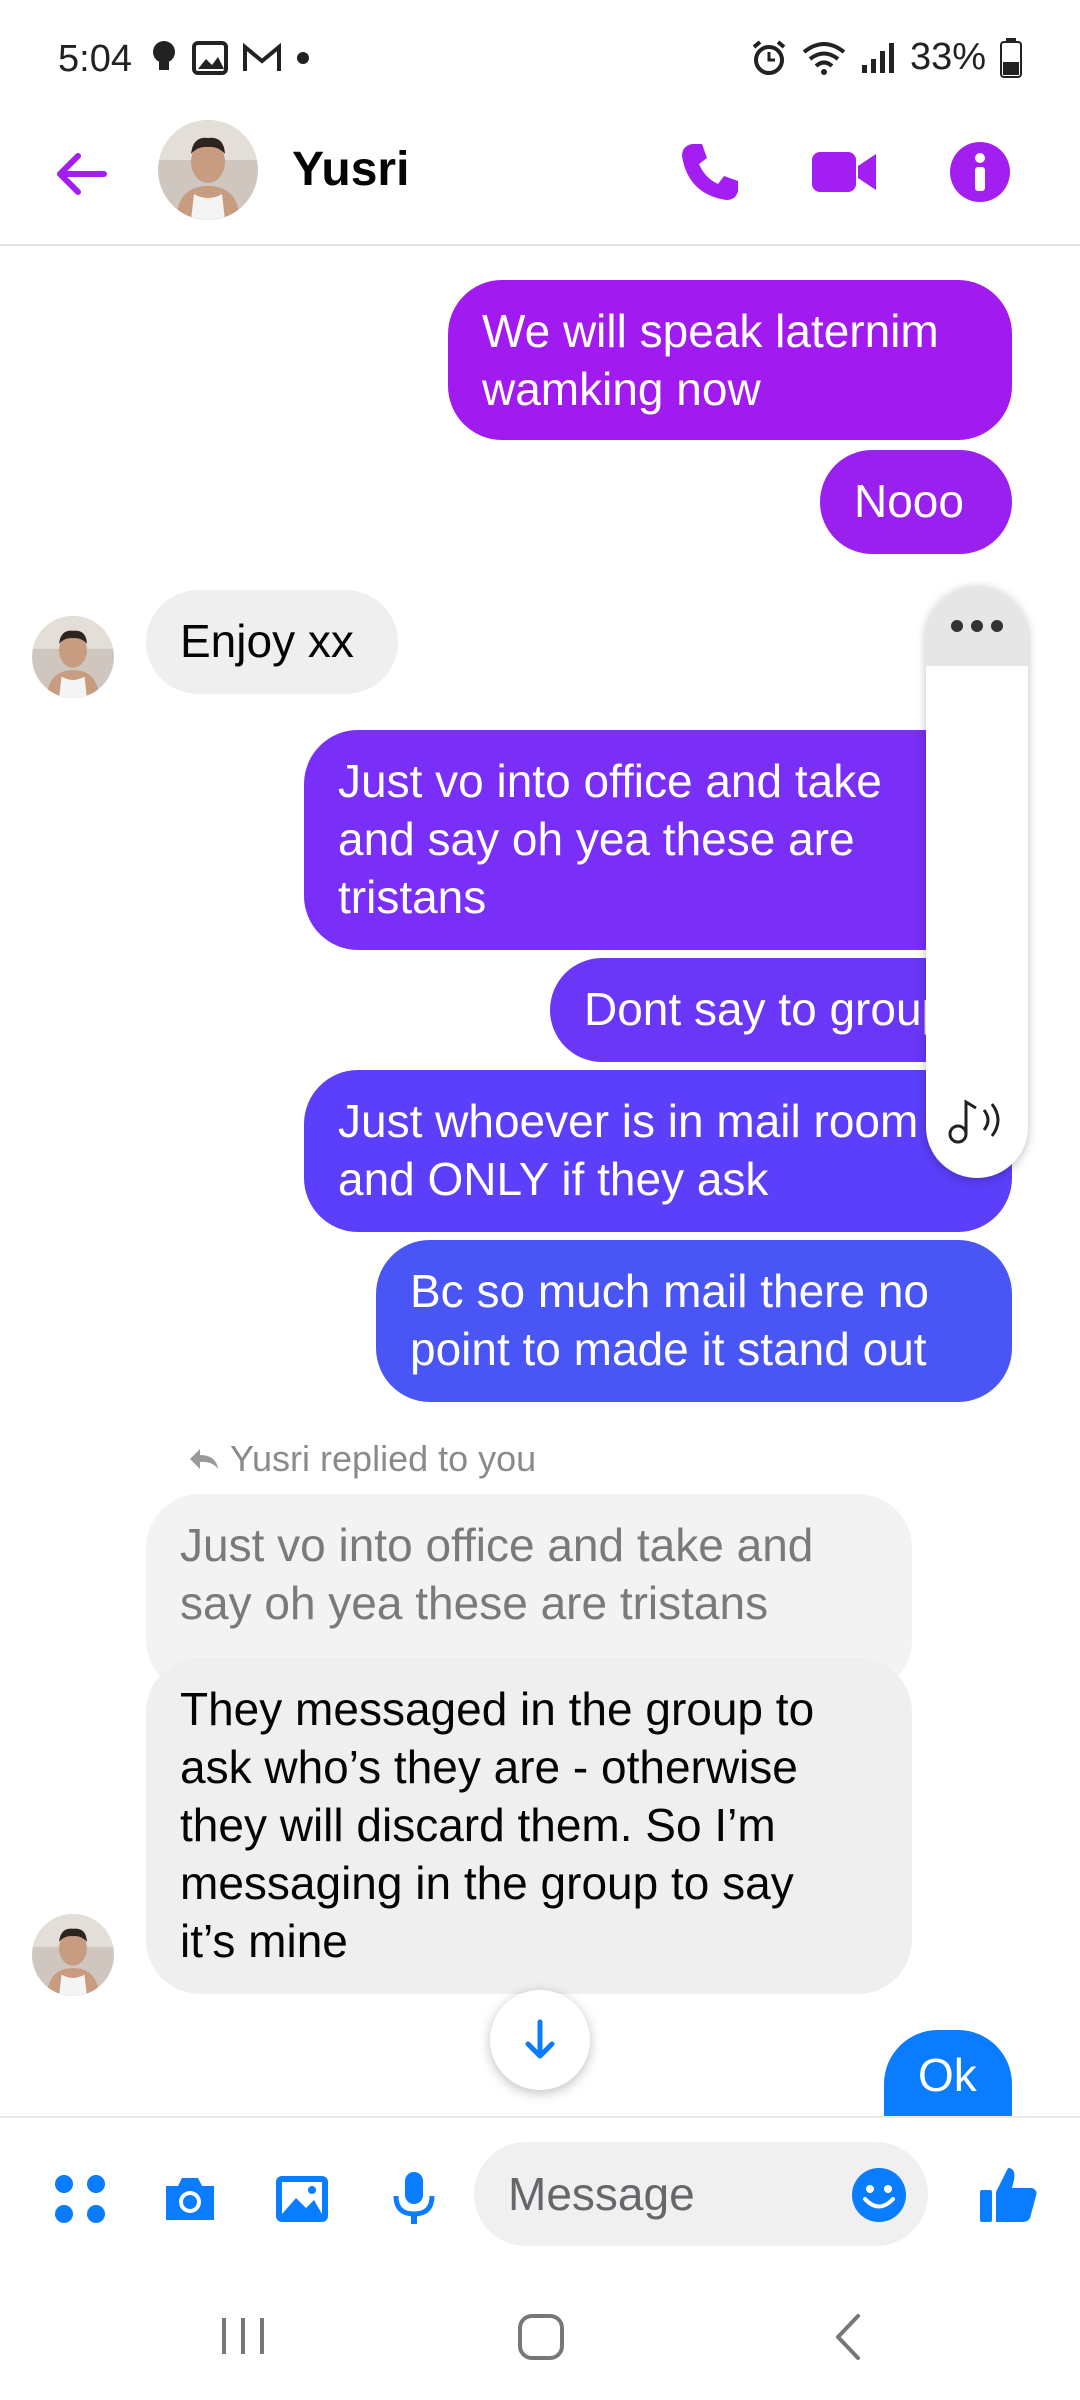 This screenshot has height=2400, width=1080. Describe the element at coordinates (658, 2194) in the screenshot. I see `message-input` at that location.